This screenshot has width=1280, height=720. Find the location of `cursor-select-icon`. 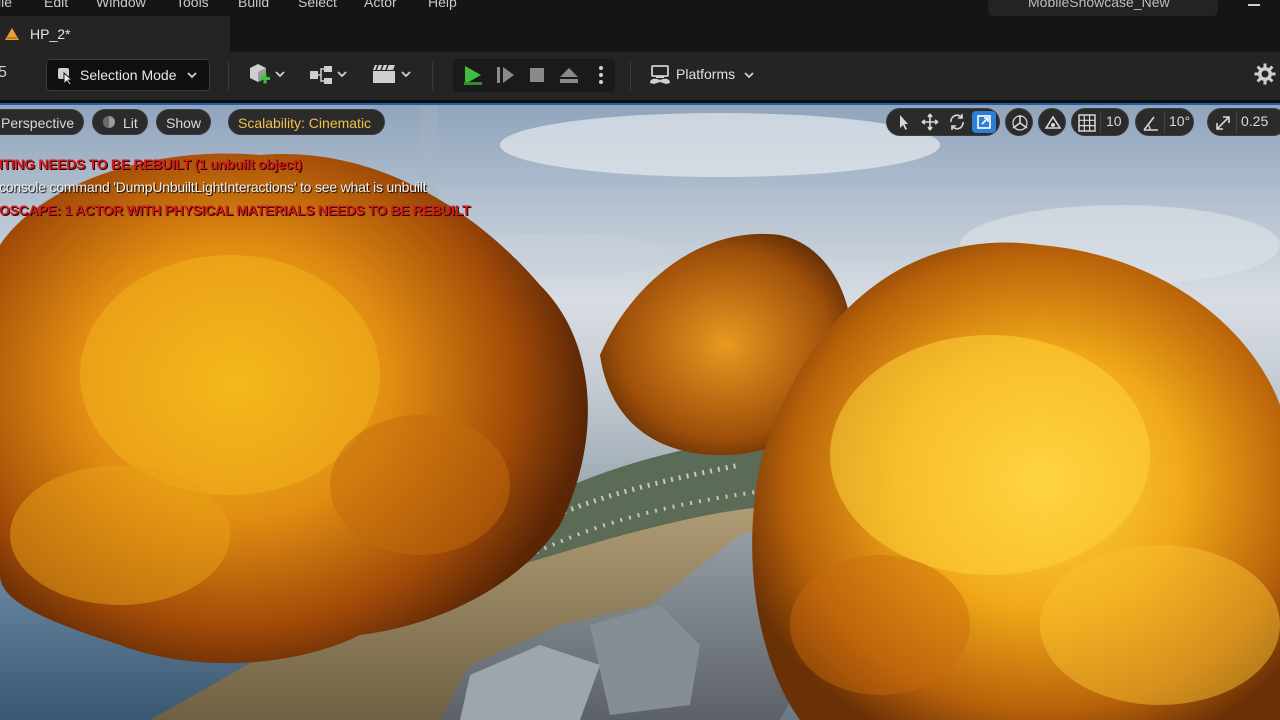

cursor-select-icon is located at coordinates (66, 76).